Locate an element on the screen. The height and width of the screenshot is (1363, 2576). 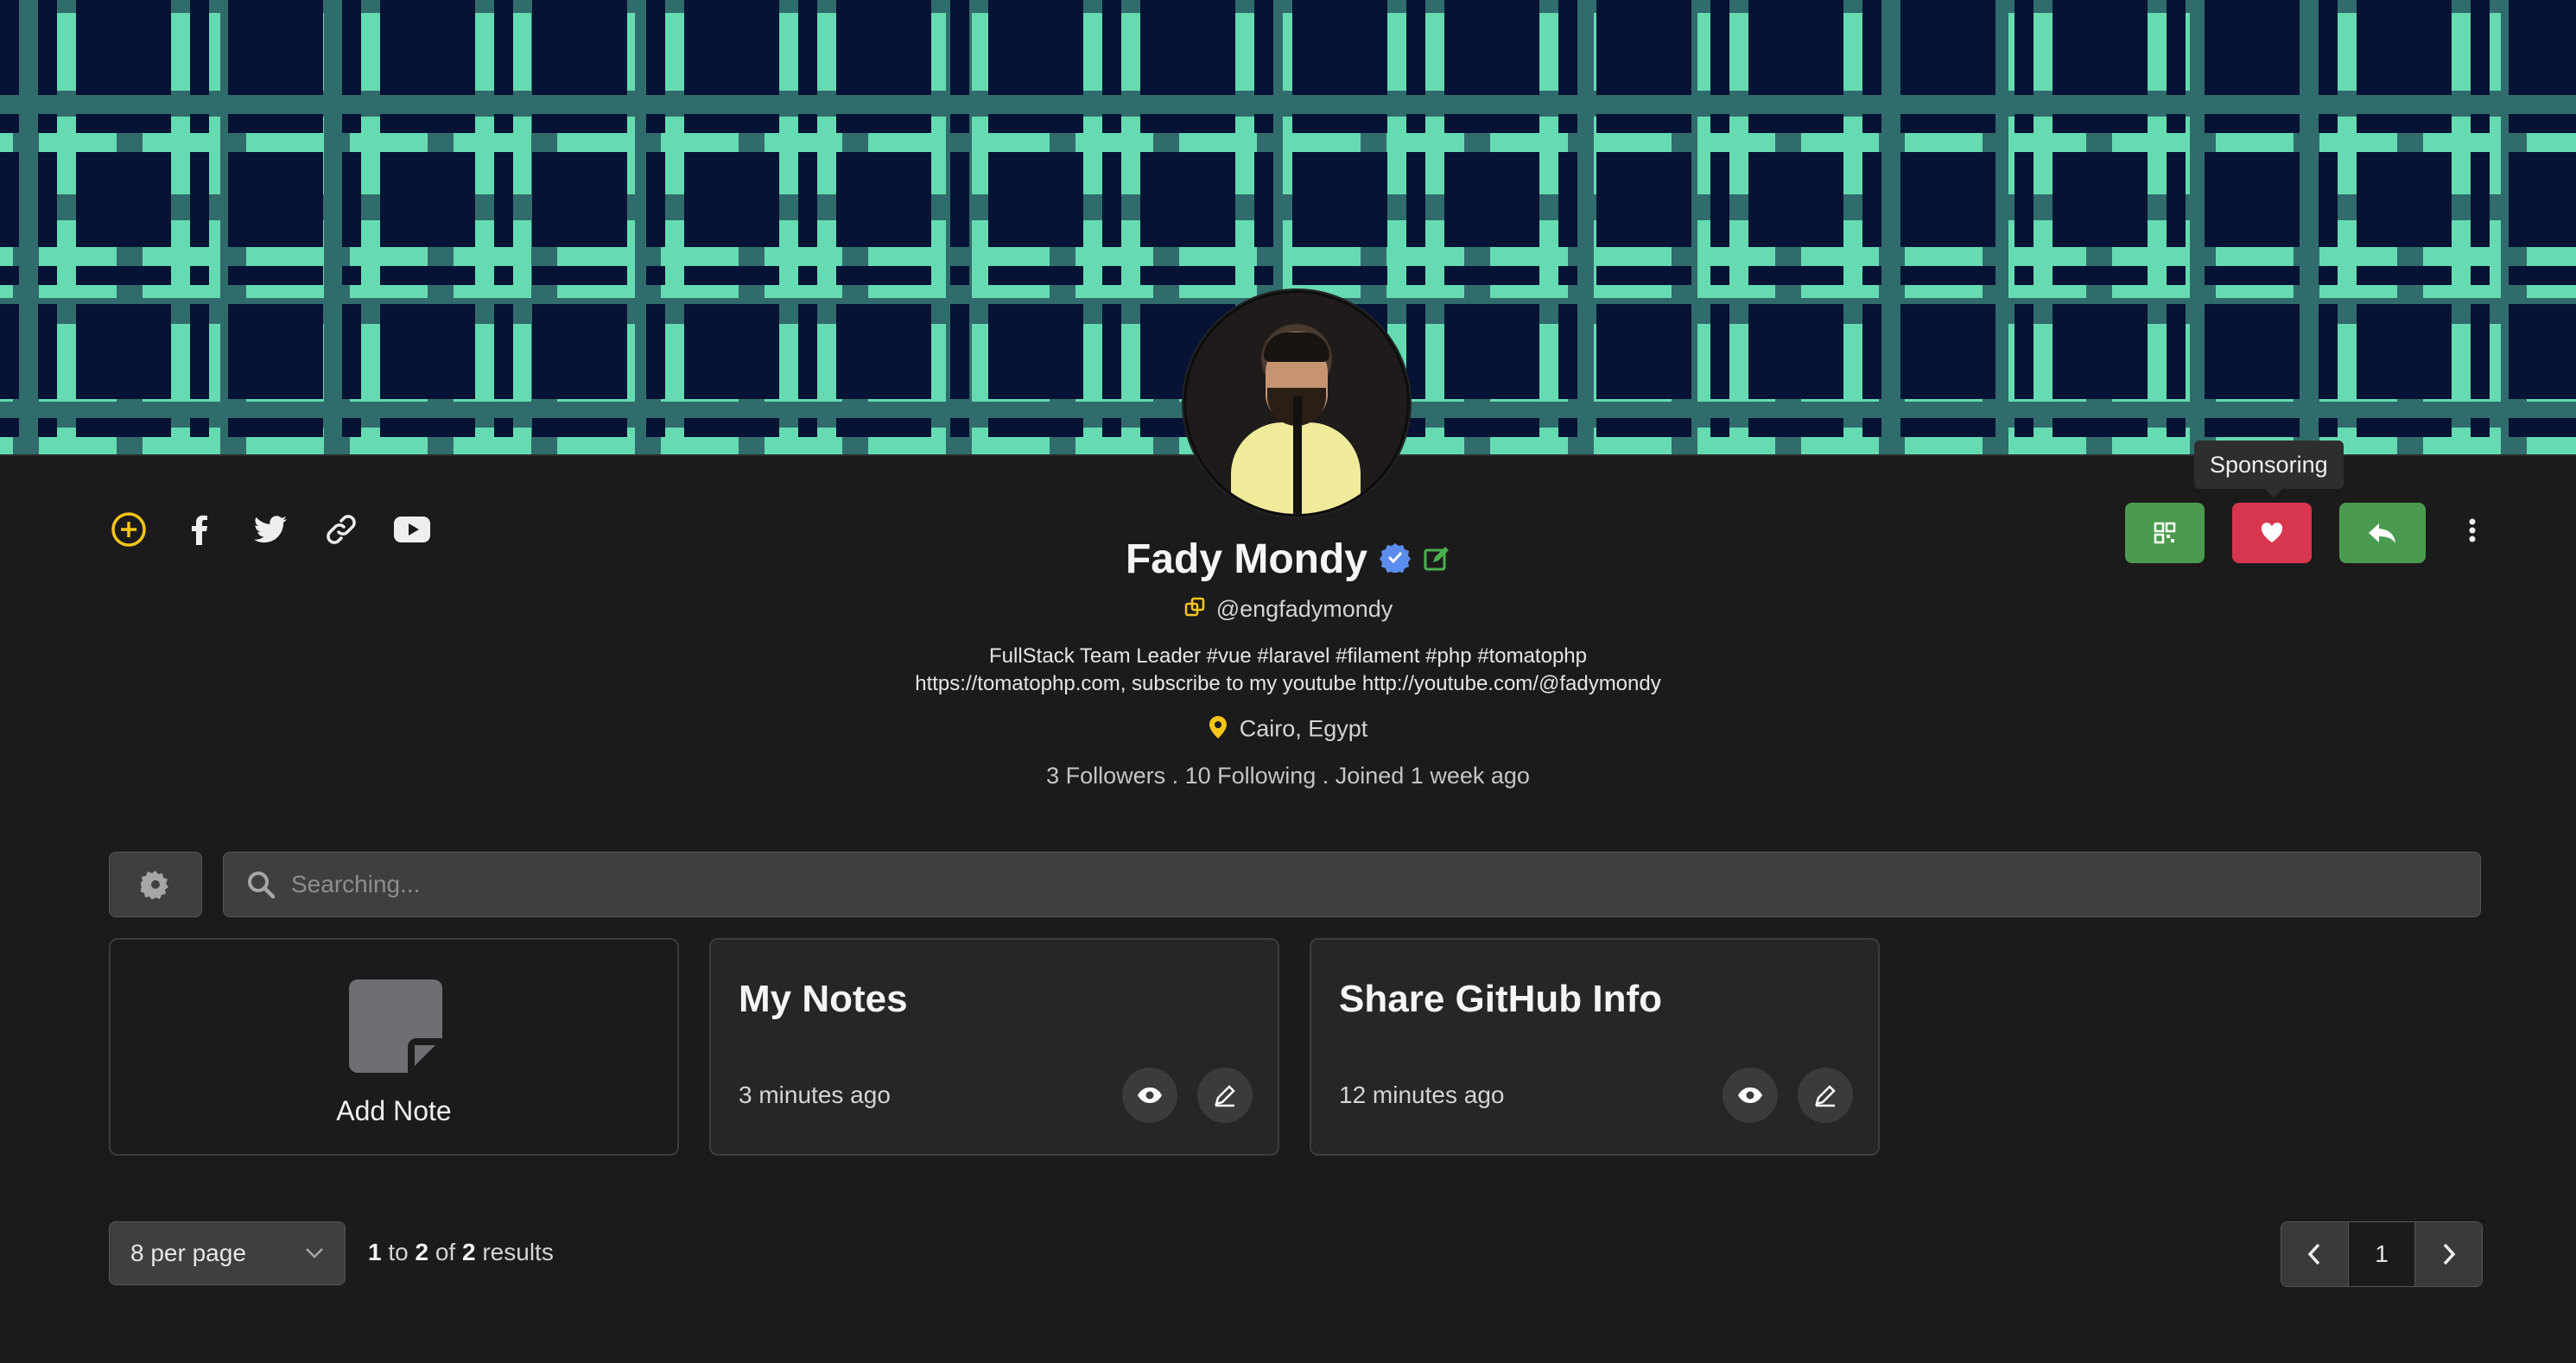
avatar is located at coordinates (1296, 403).